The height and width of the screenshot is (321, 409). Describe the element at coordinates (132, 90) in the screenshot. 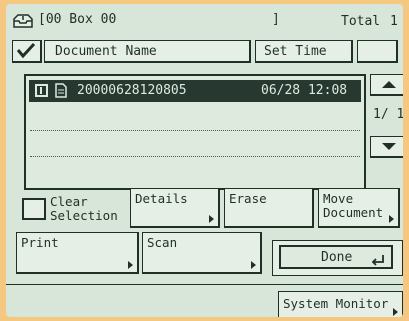

I see `document-name: 20000628120805` at that location.